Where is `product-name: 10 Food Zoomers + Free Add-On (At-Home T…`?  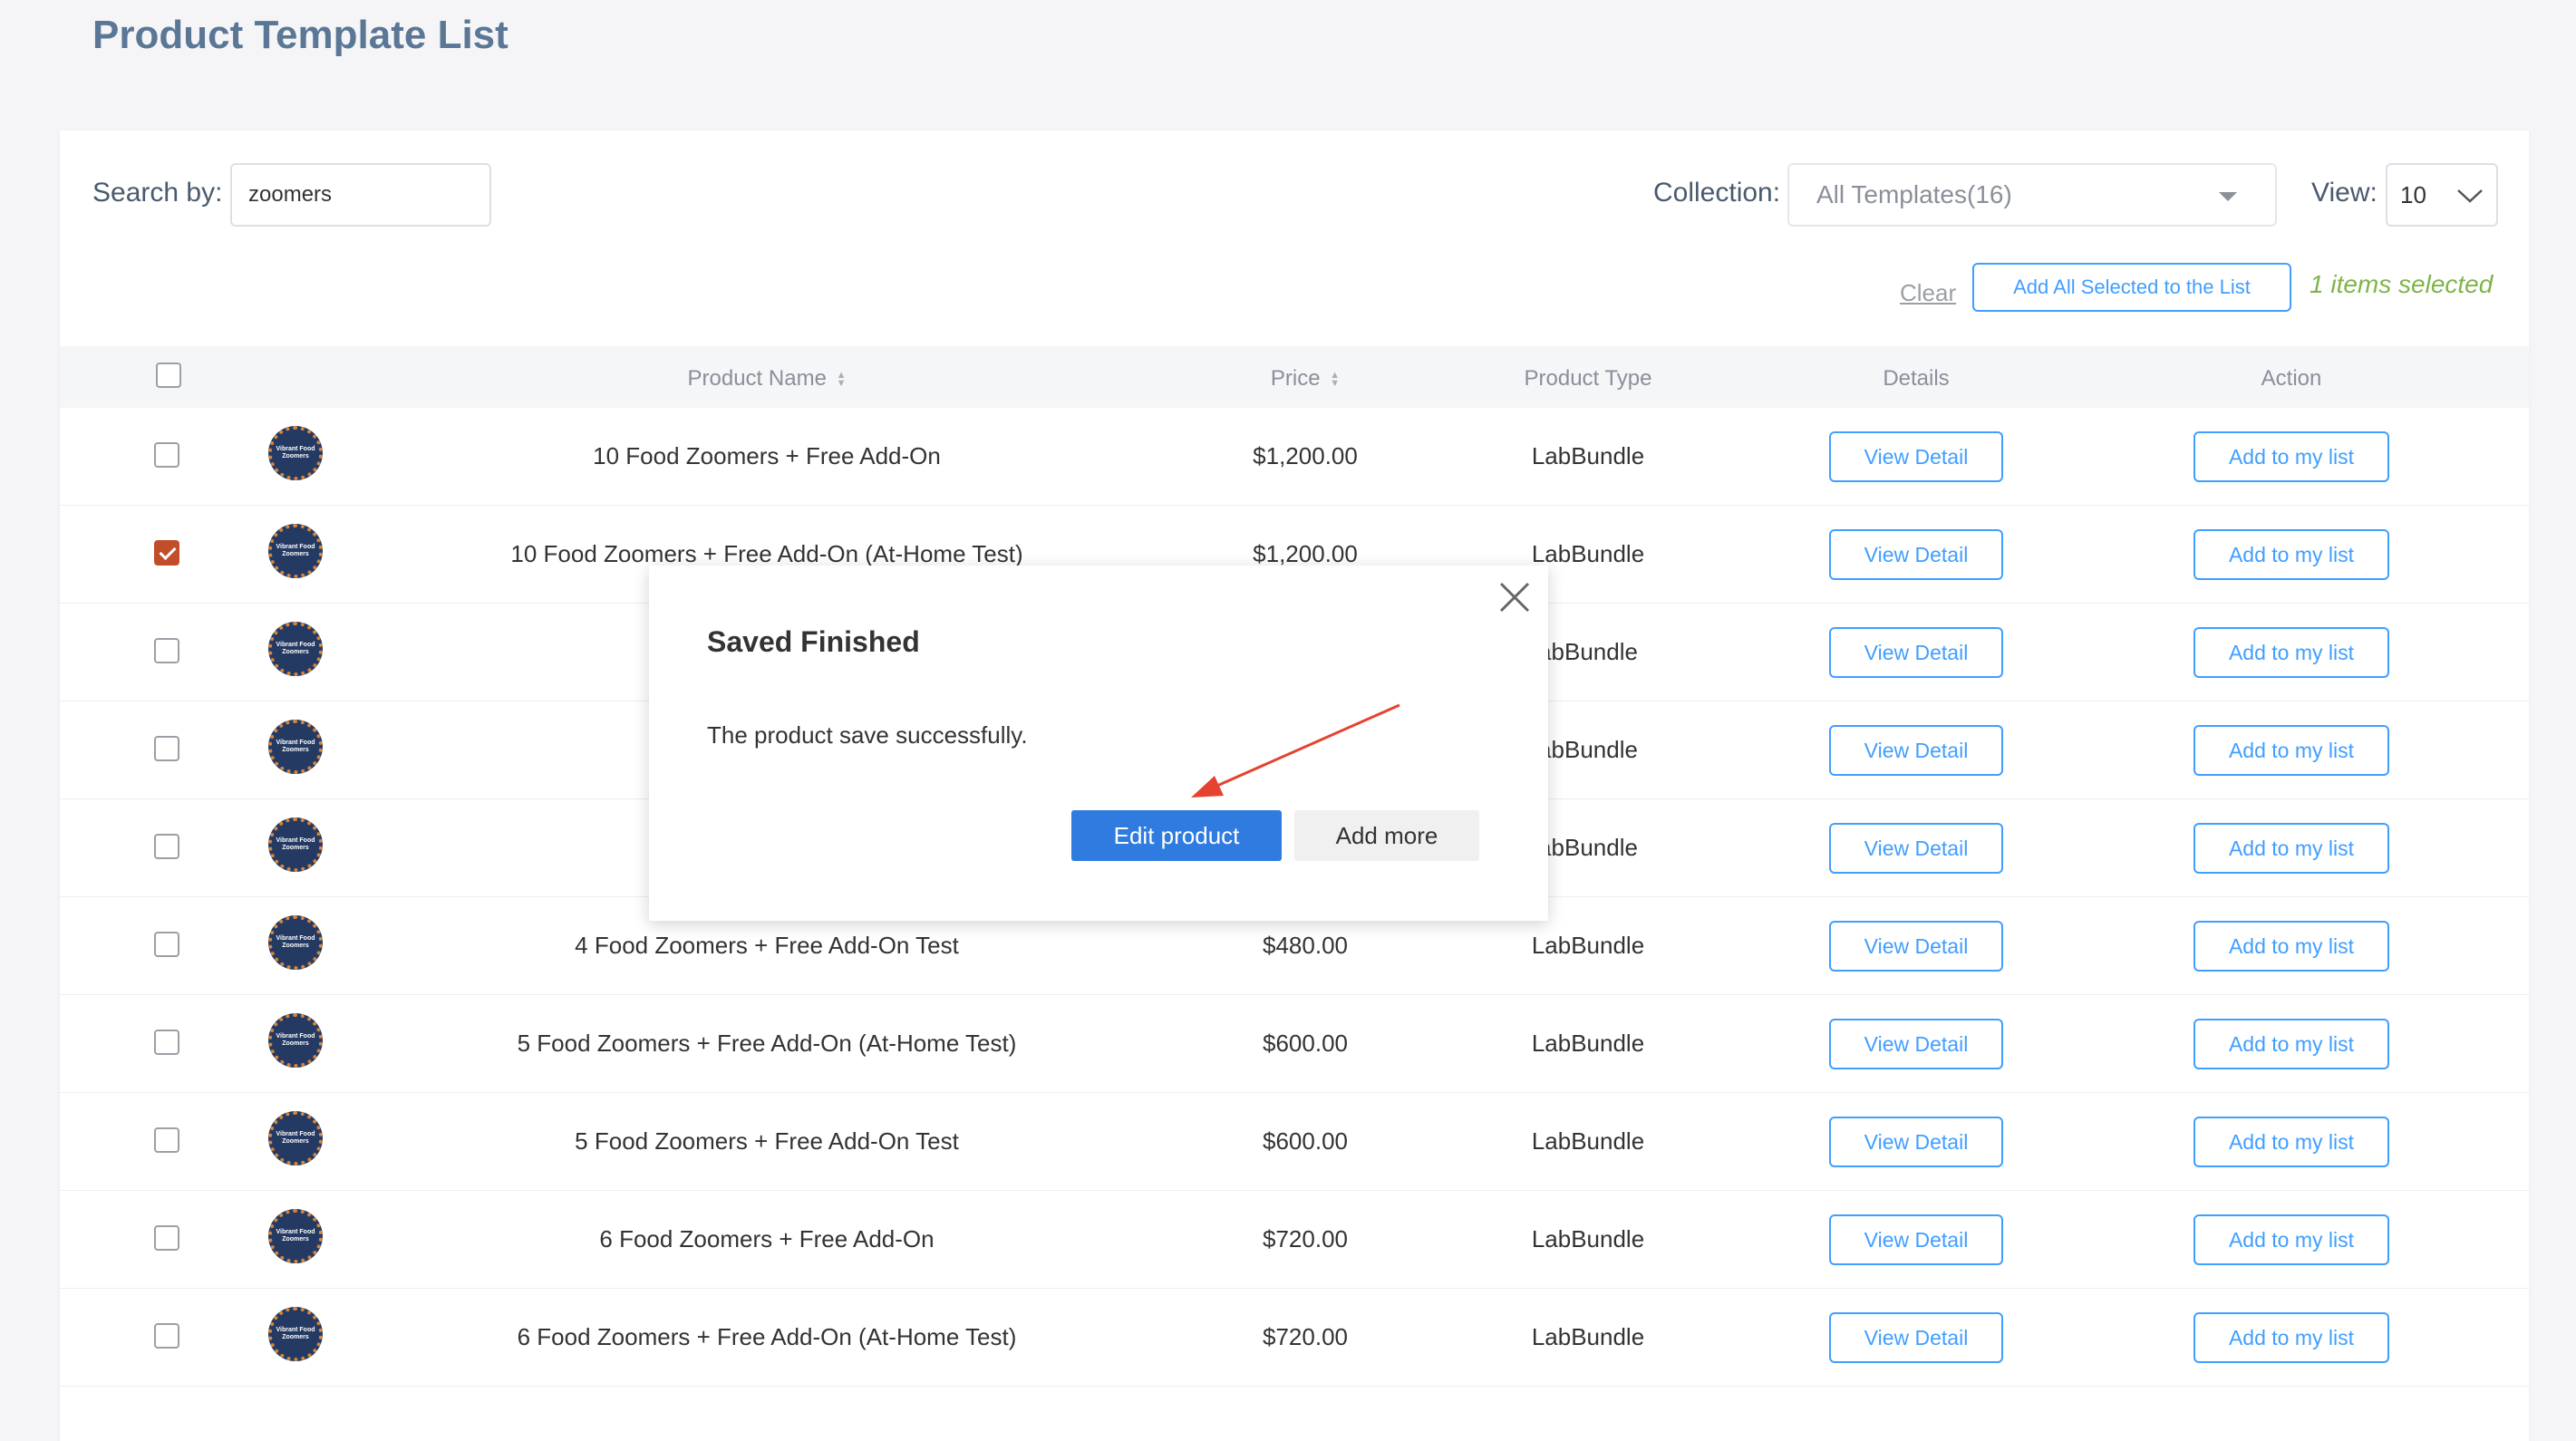 product-name: 10 Food Zoomers + Free Add-On (At-Home T… is located at coordinates (766, 553).